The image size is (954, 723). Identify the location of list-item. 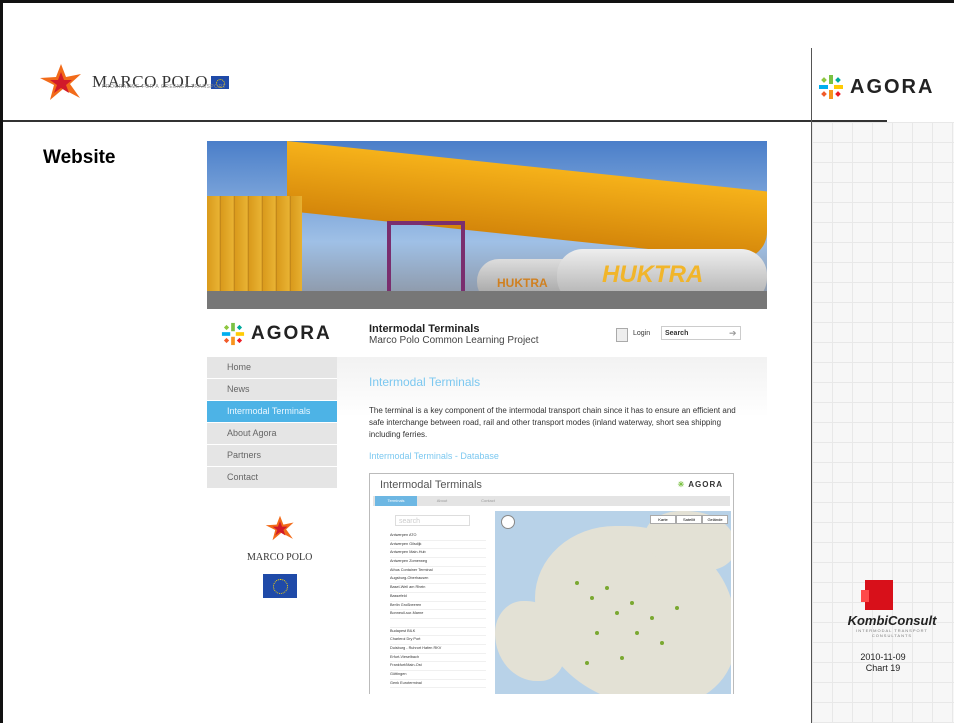
(438, 623).